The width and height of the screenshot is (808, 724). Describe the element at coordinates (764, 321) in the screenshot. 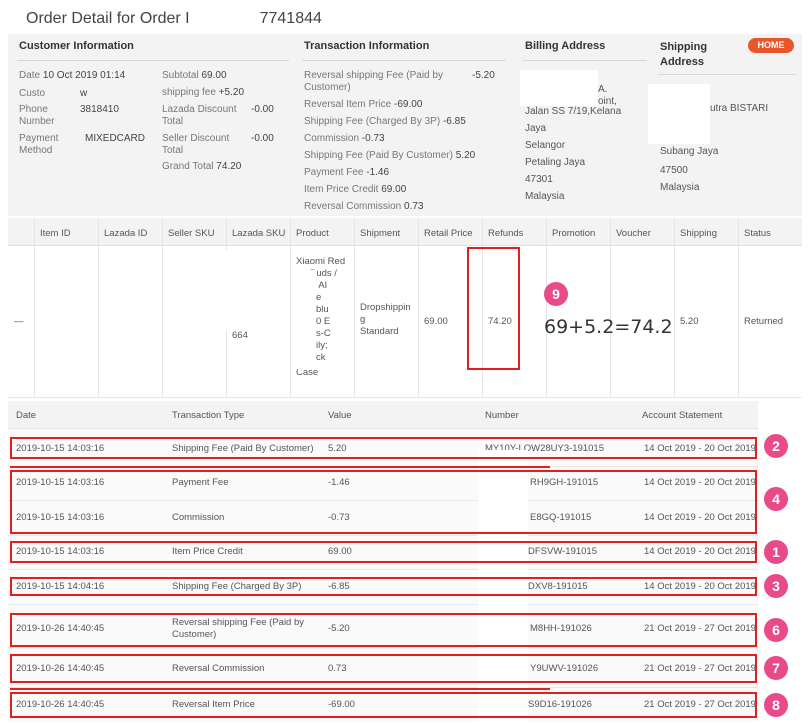

I see `status-value: Returned` at that location.